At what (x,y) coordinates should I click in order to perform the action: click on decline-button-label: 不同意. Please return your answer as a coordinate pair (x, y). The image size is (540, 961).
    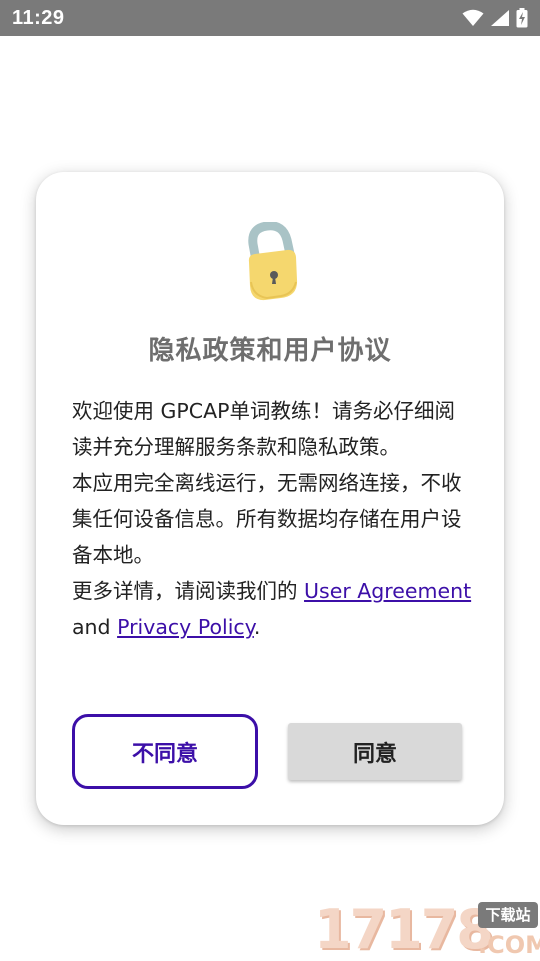
    Looking at the image, I should click on (164, 754).